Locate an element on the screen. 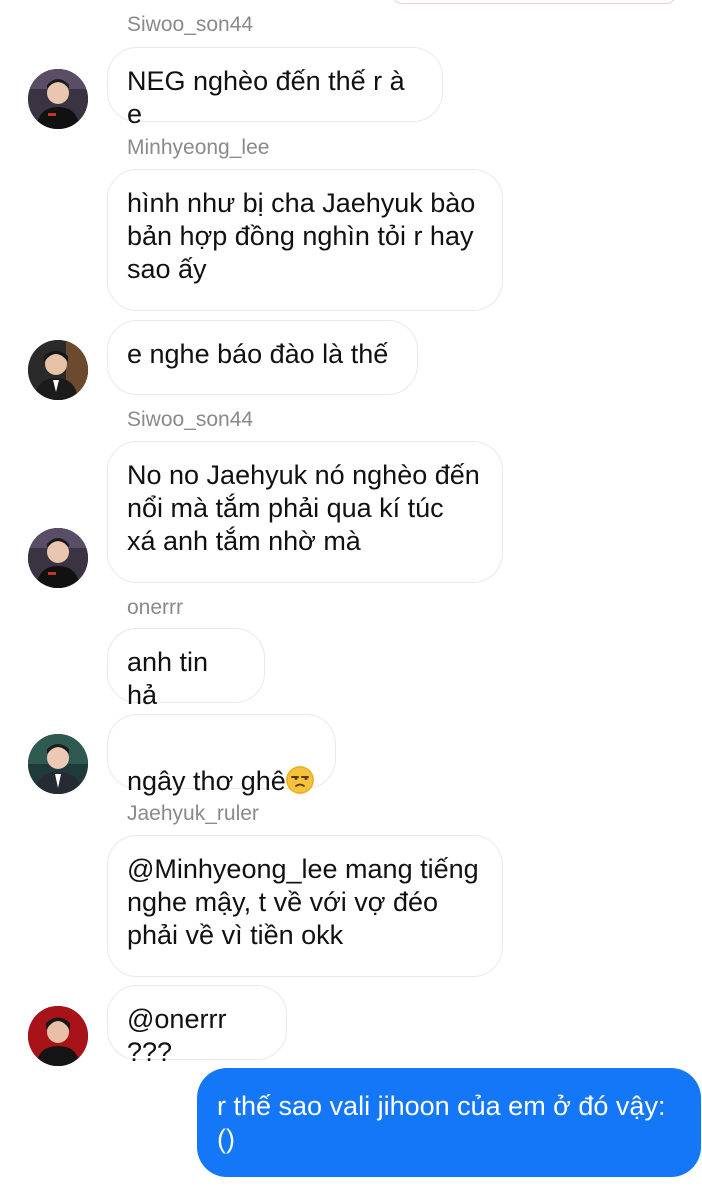  message-bubble: @onerrr ??? is located at coordinates (197, 1026).